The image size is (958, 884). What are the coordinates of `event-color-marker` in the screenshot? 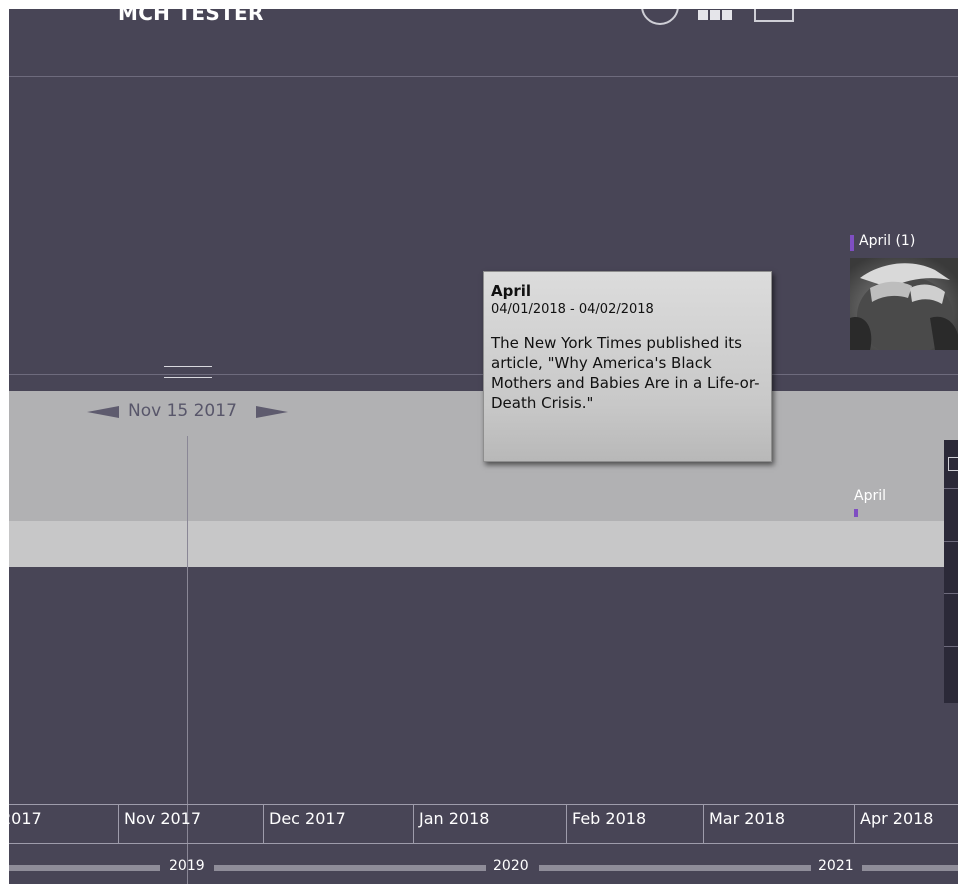 It's located at (852, 243).